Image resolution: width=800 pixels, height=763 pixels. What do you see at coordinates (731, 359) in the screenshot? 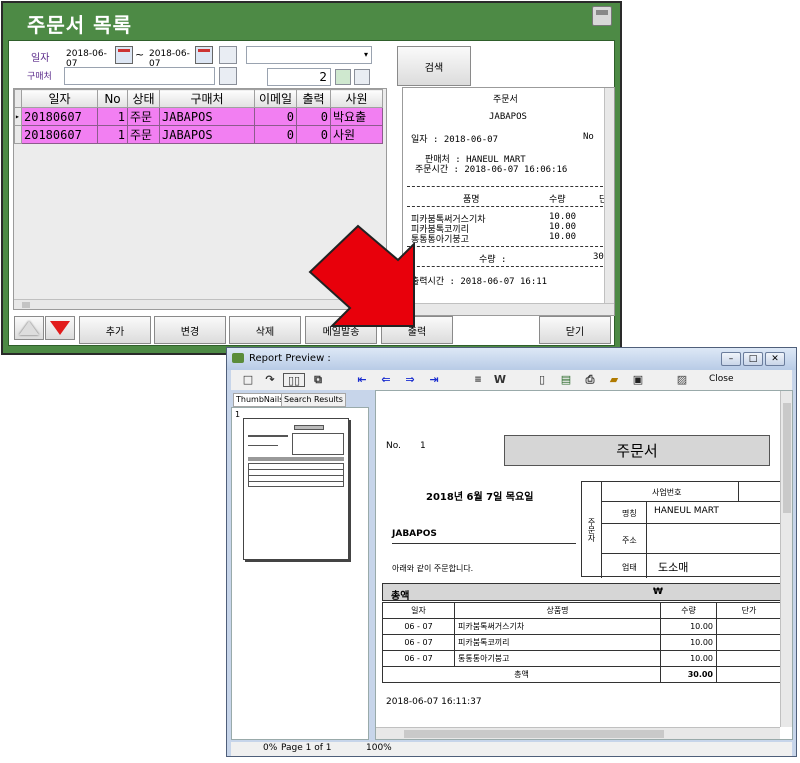
I see `minimize-icon: –` at bounding box center [731, 359].